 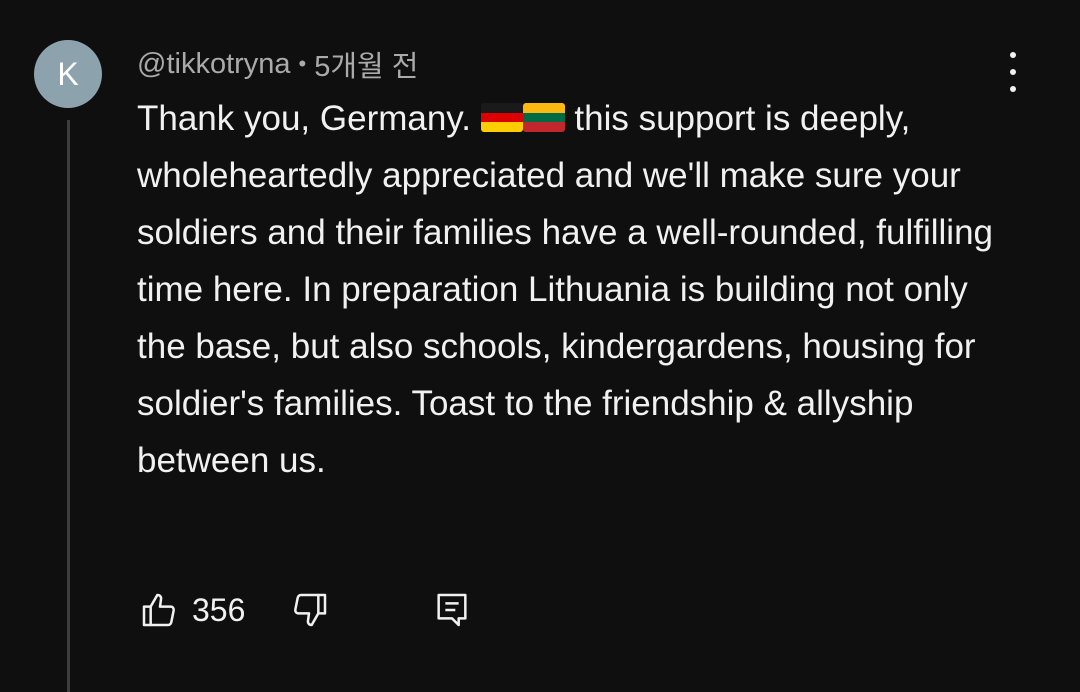 I want to click on like-button, so click(x=159, y=610).